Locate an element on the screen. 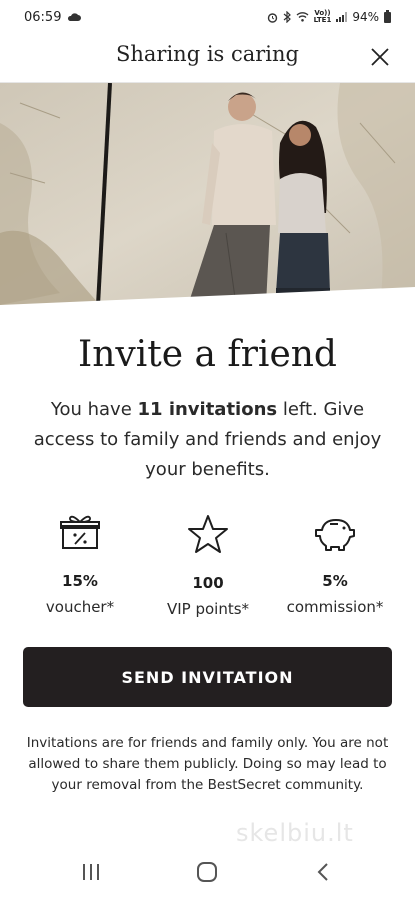 The width and height of the screenshot is (415, 900). vip-points-label: VIP points* is located at coordinates (208, 609).